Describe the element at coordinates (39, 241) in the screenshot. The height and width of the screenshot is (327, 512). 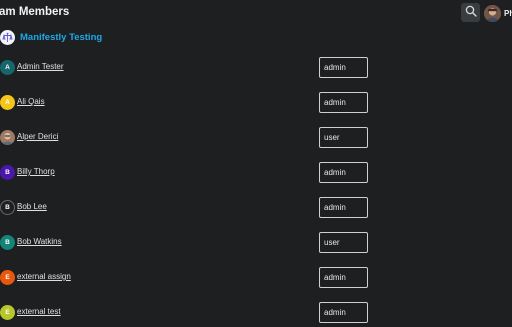
I see `member-name-link: Bob Watkins` at that location.